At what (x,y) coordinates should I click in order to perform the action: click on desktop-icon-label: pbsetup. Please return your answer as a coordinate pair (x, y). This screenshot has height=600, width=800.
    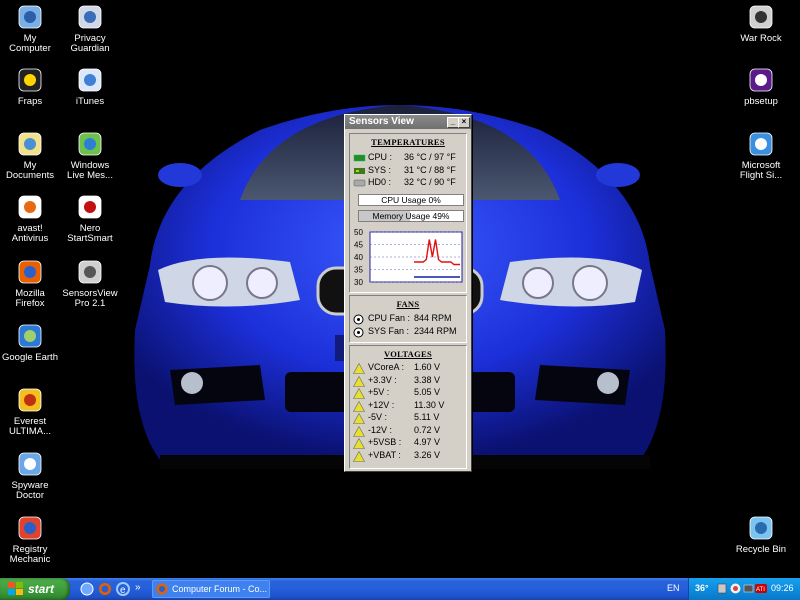
    Looking at the image, I should click on (761, 101).